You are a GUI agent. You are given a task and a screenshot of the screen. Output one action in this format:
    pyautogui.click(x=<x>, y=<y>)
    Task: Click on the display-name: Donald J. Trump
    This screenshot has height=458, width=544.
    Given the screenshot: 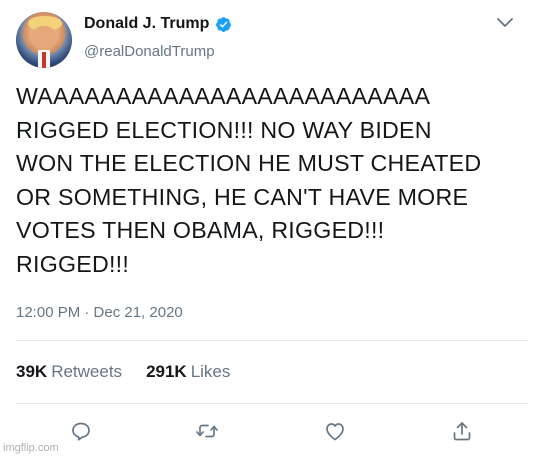 What is the action you would take?
    pyautogui.click(x=146, y=24)
    